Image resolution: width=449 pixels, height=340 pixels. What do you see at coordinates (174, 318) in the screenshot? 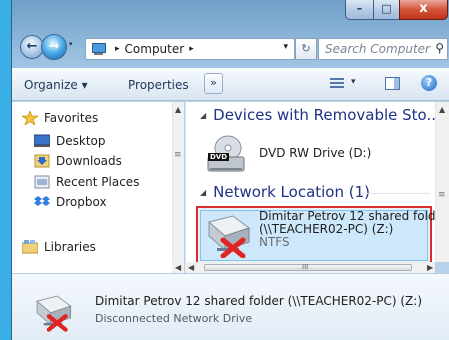
I see `details-subtitle: Disconnected Network Drive` at bounding box center [174, 318].